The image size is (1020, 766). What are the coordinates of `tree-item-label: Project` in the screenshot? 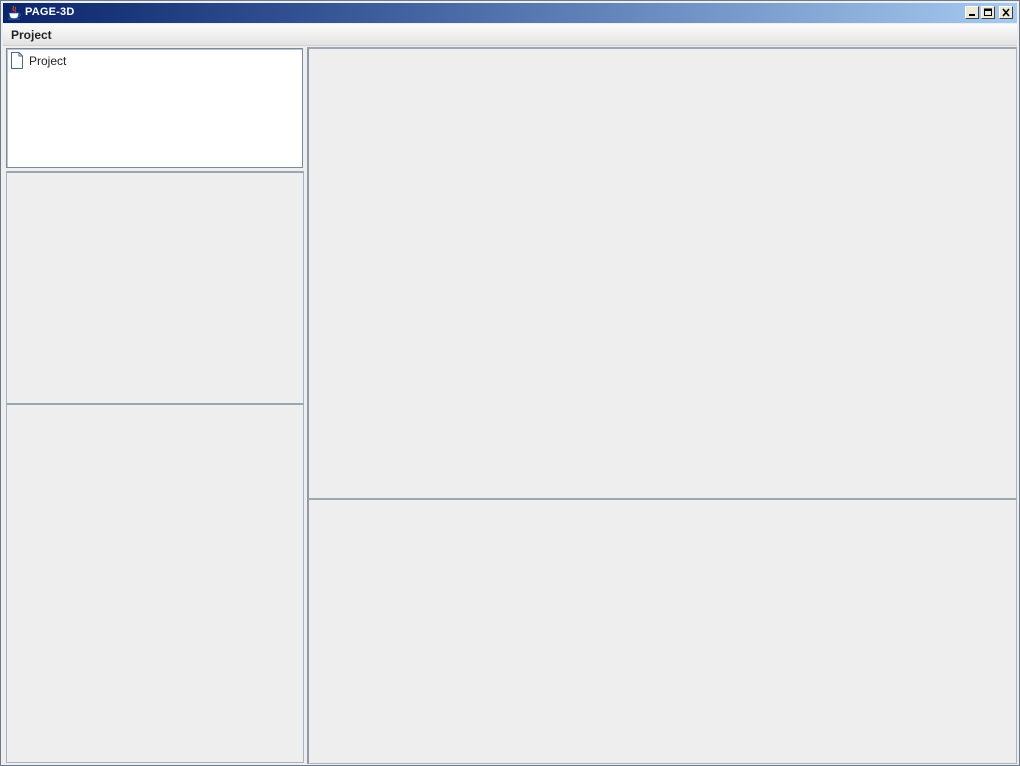 It's located at (48, 61).